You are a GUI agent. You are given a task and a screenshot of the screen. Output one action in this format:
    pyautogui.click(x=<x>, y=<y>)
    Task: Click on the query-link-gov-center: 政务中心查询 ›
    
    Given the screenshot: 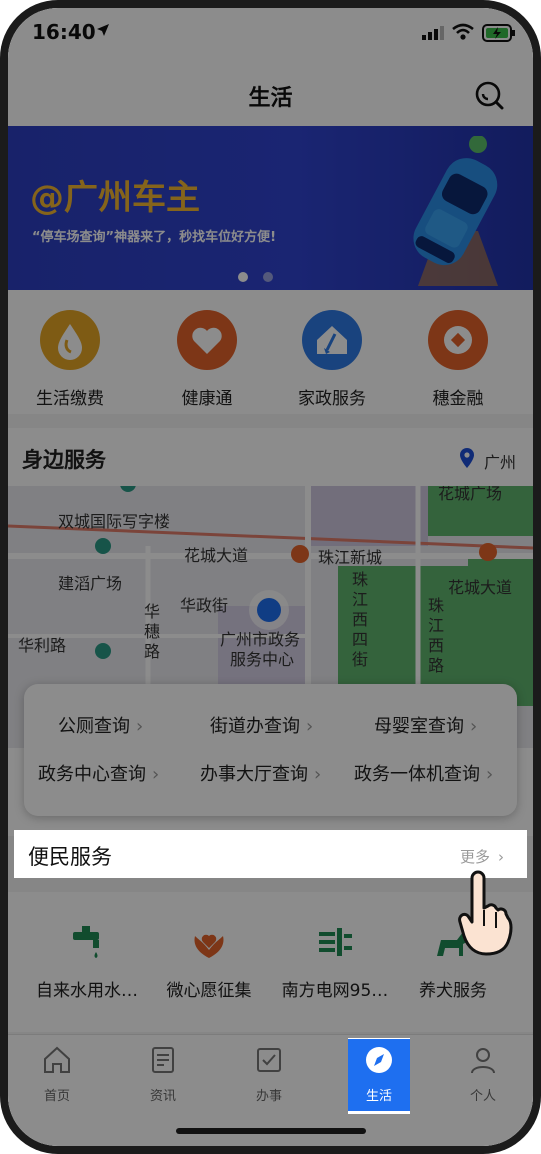 What is the action you would take?
    pyautogui.click(x=98, y=773)
    